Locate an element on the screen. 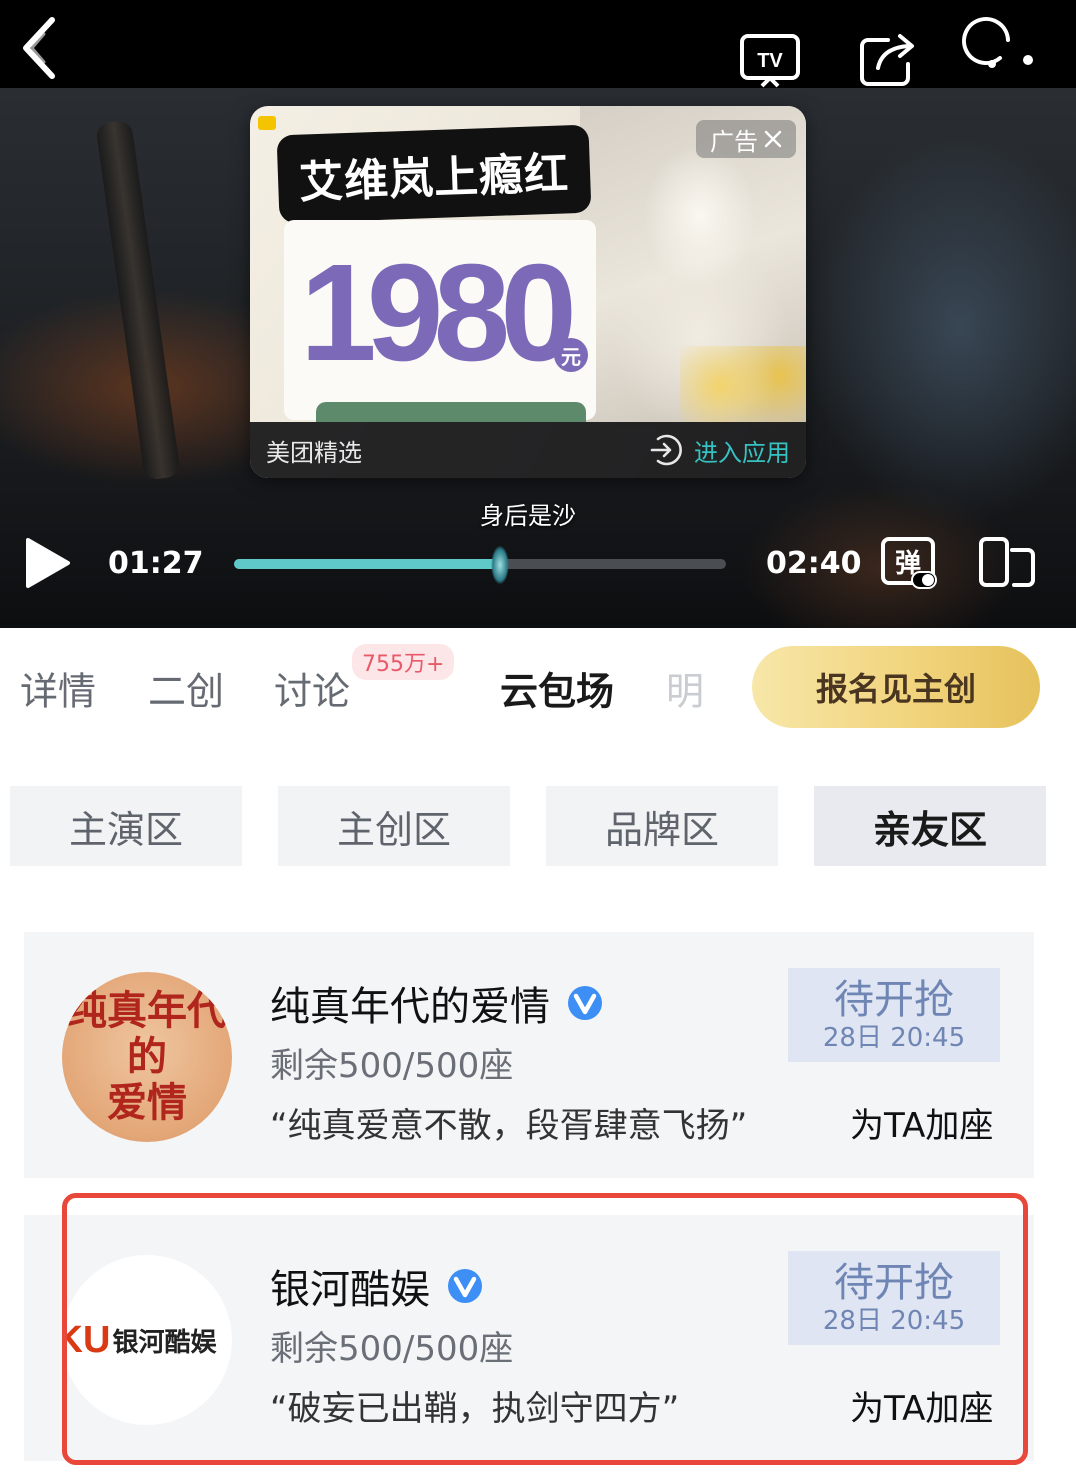 The width and height of the screenshot is (1076, 1480). ad-headline: 艾维岚上瘾红 is located at coordinates (434, 178).